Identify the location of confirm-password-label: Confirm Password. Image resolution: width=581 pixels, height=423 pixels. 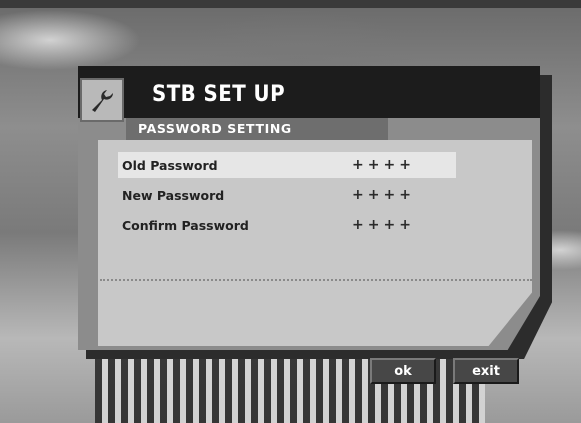
(185, 225).